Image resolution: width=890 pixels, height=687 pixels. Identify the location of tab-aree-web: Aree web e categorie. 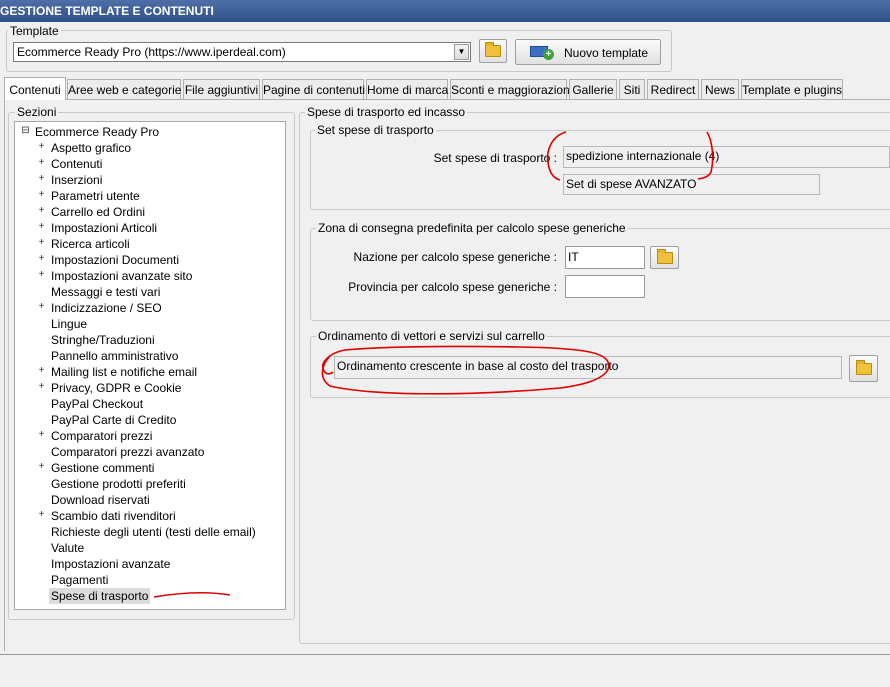
(124, 89).